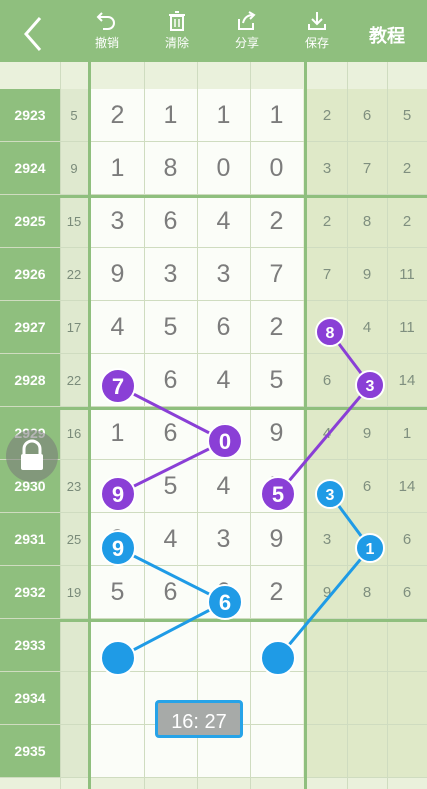  I want to click on purple-line, so click(324, 413).